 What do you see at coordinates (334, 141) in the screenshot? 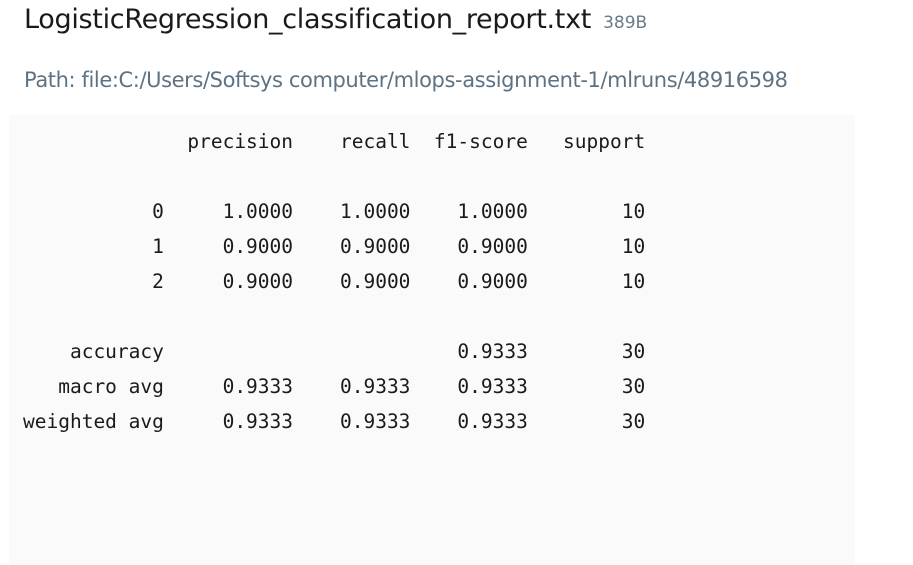
I see `report-header-line: precision recall f1-score support` at bounding box center [334, 141].